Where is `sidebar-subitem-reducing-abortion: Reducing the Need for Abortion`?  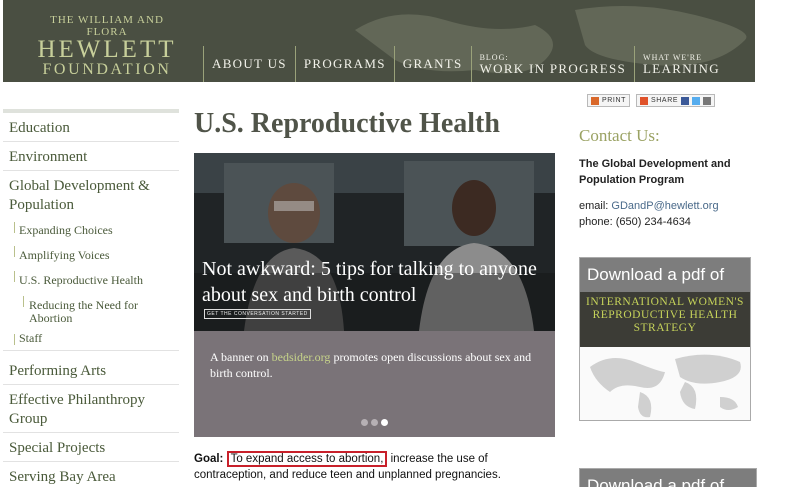 sidebar-subitem-reducing-abortion: Reducing the Need for Abortion is located at coordinates (91, 311).